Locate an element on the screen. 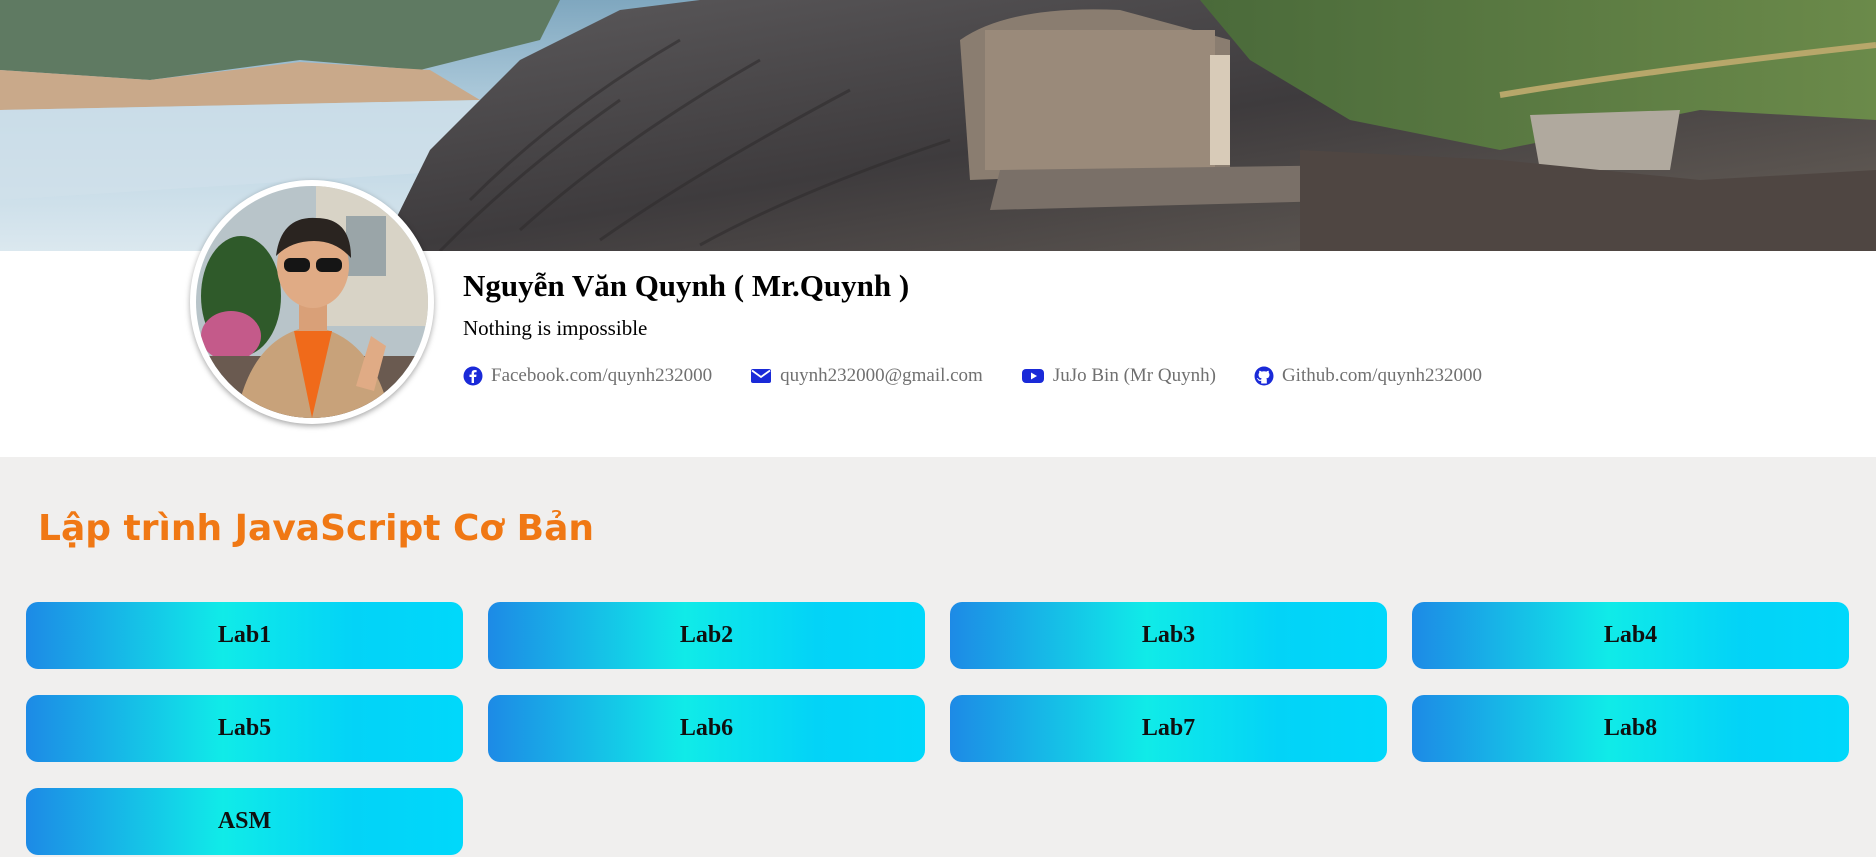 The image size is (1876, 857). youtube-link: JuJo Bin (Mr Quynh) is located at coordinates (1118, 376).